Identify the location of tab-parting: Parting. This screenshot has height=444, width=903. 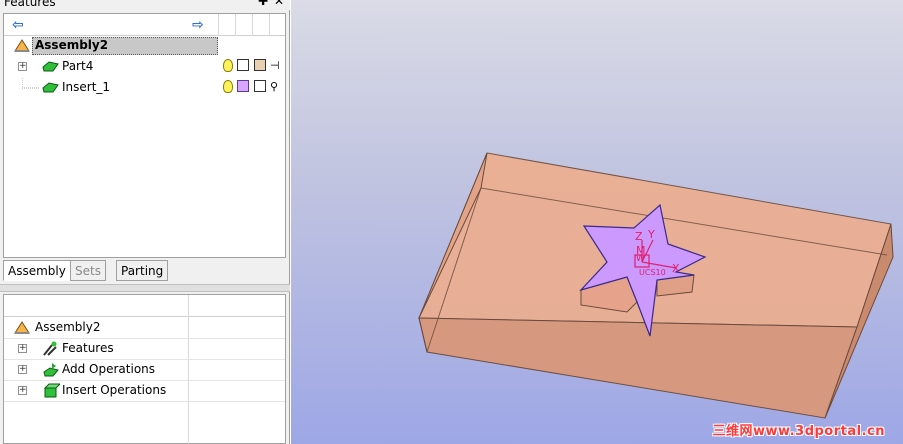
(142, 270).